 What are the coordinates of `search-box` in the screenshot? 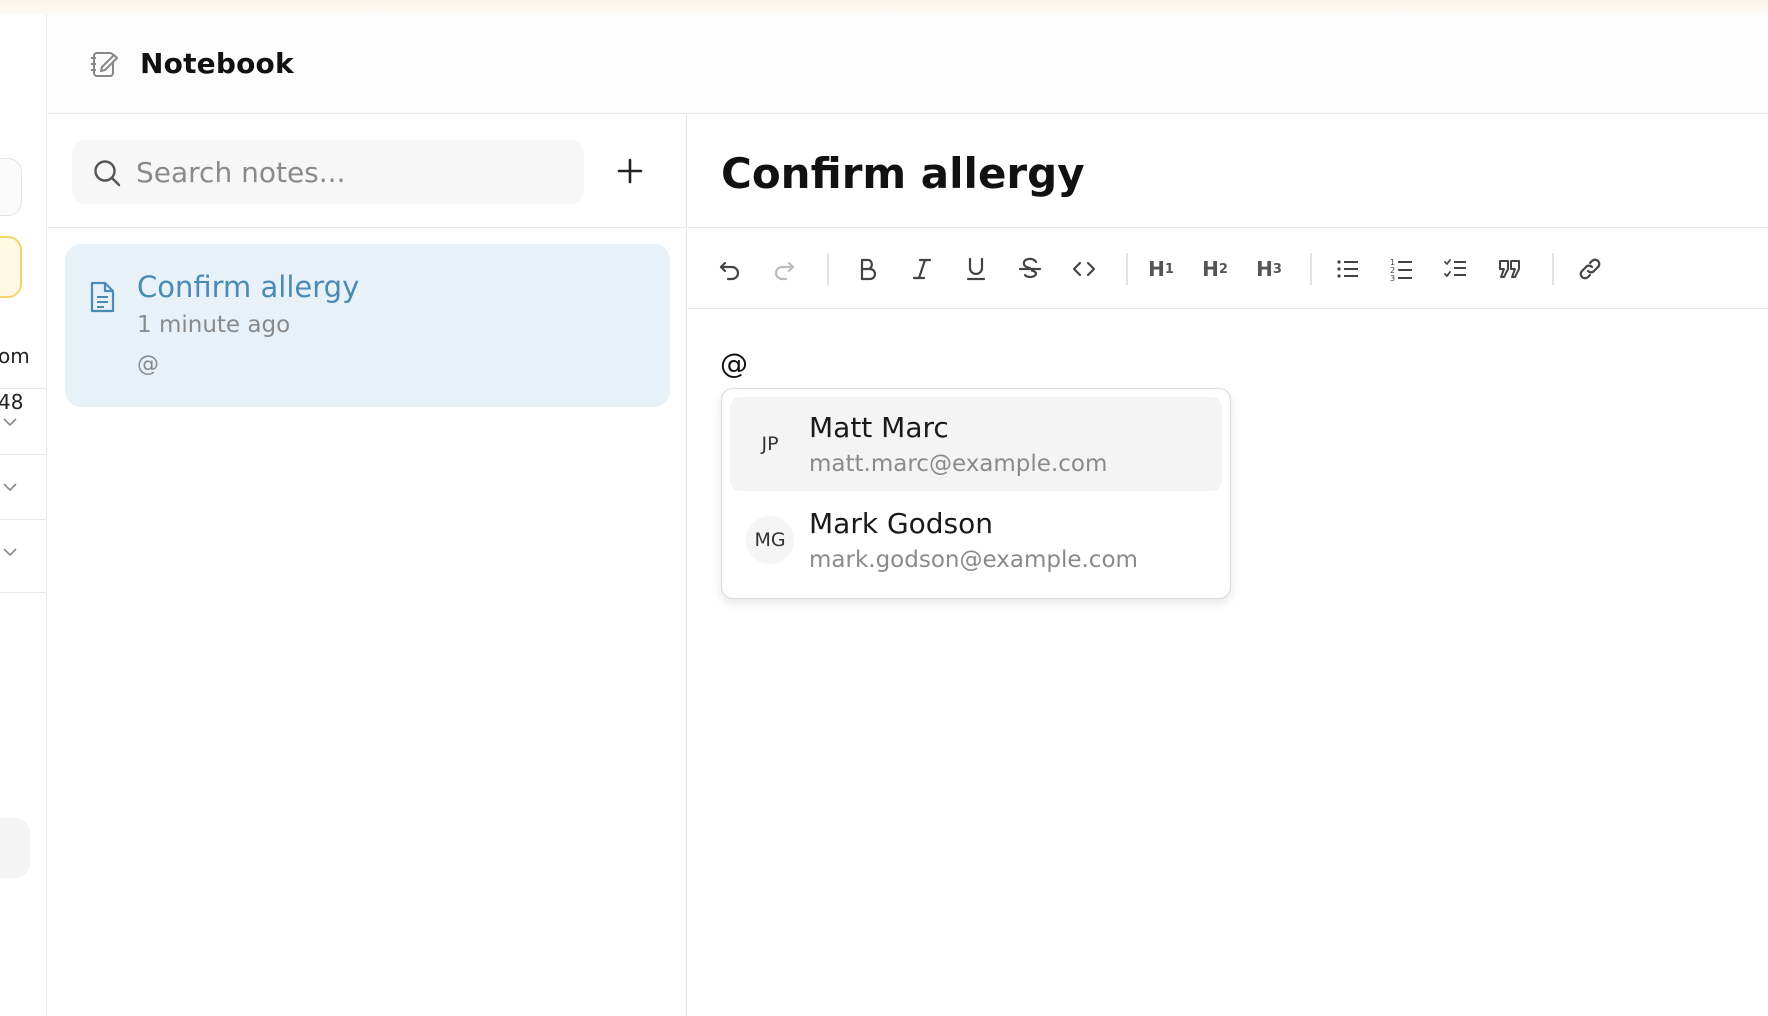 It's located at (328, 172).